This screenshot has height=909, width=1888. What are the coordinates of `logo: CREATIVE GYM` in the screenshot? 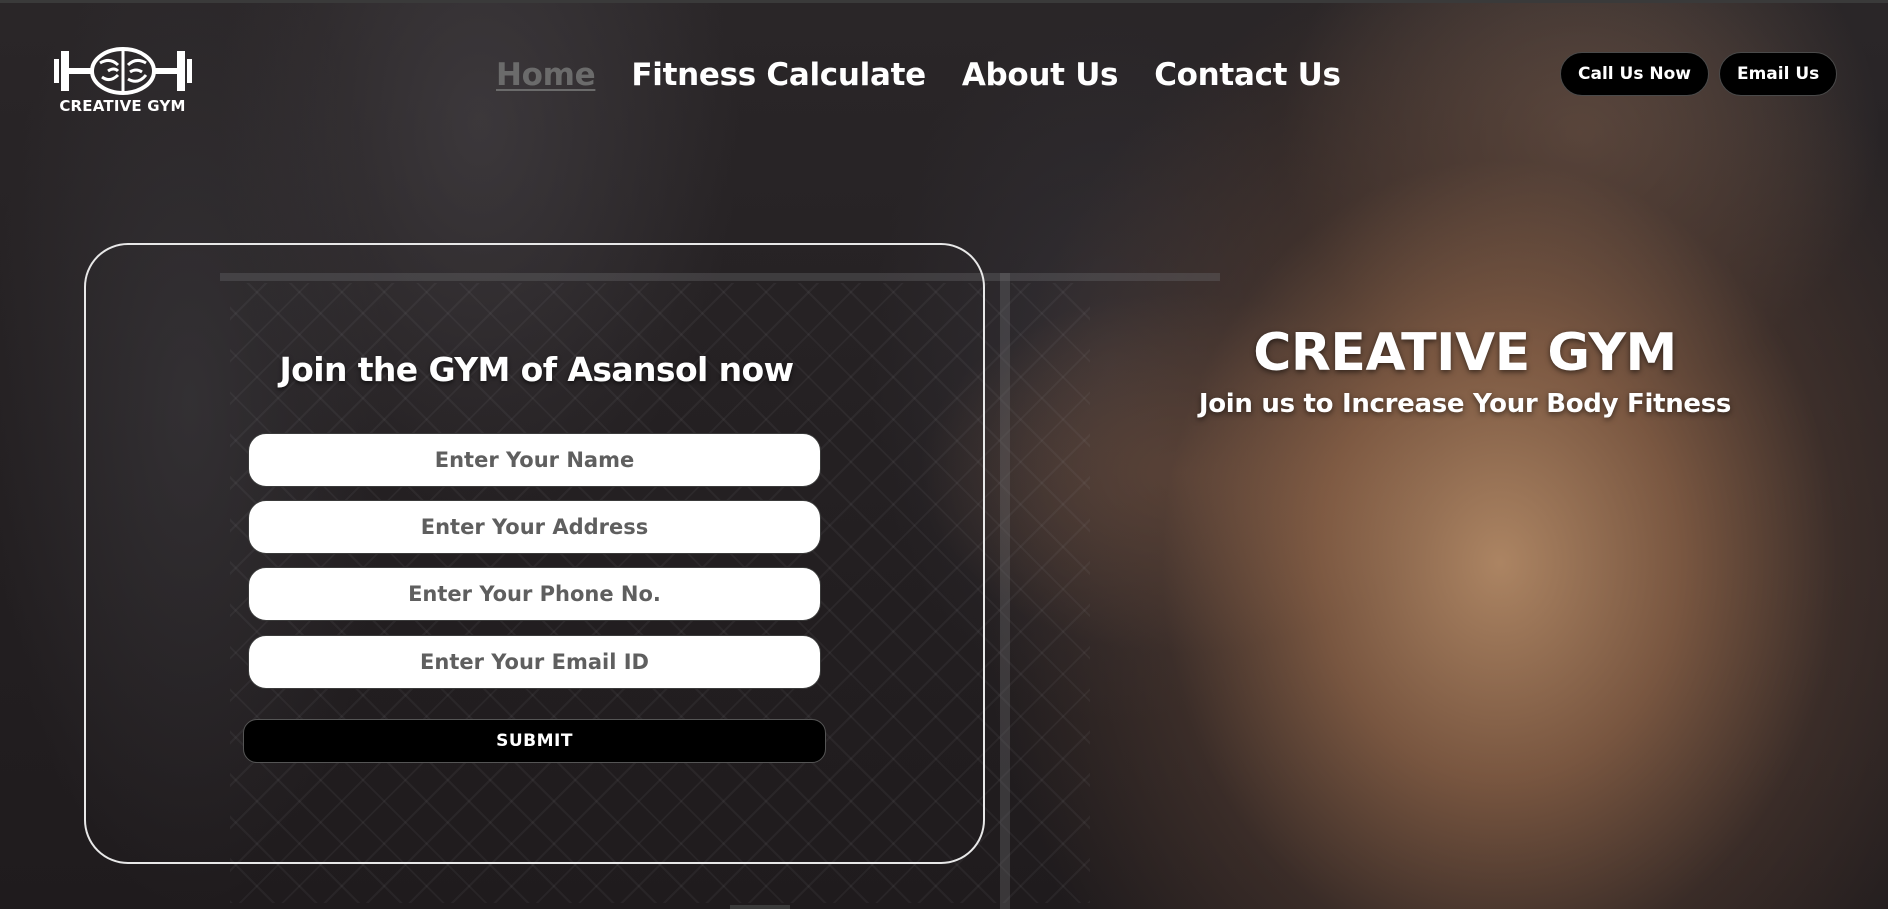 It's located at (122, 81).